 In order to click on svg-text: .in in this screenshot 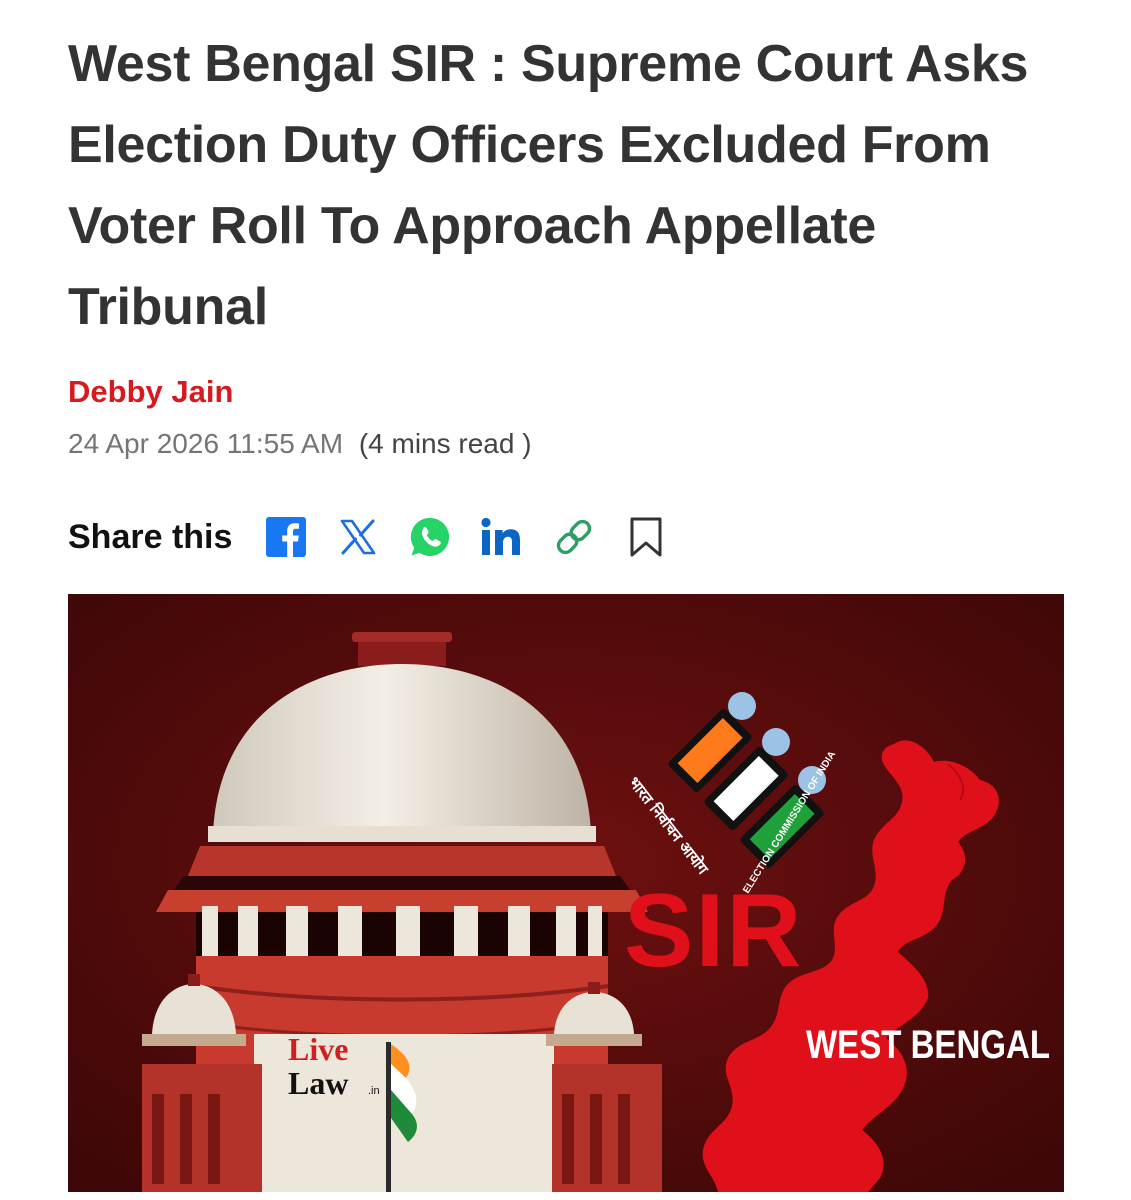, I will do `click(374, 1091)`.